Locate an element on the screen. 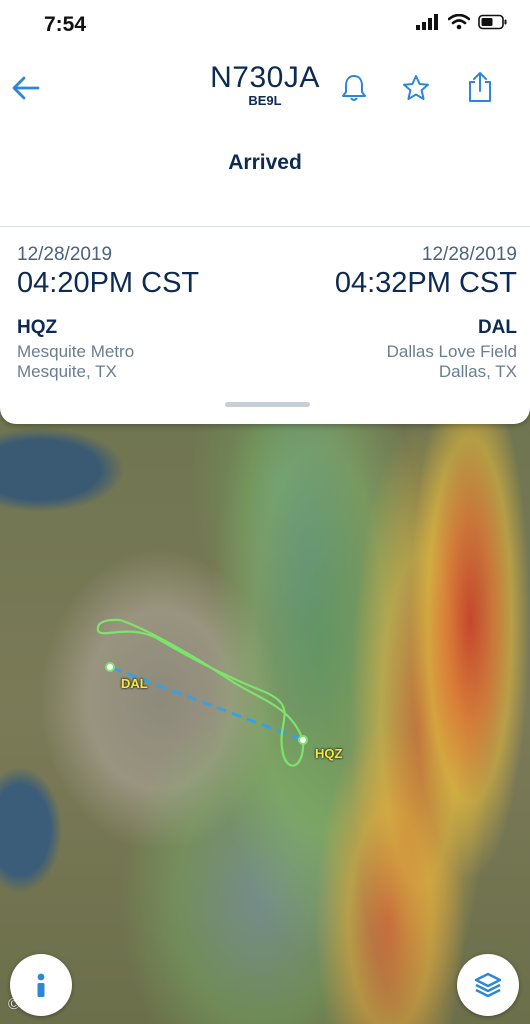 Image resolution: width=530 pixels, height=1024 pixels. info-icon is located at coordinates (41, 985).